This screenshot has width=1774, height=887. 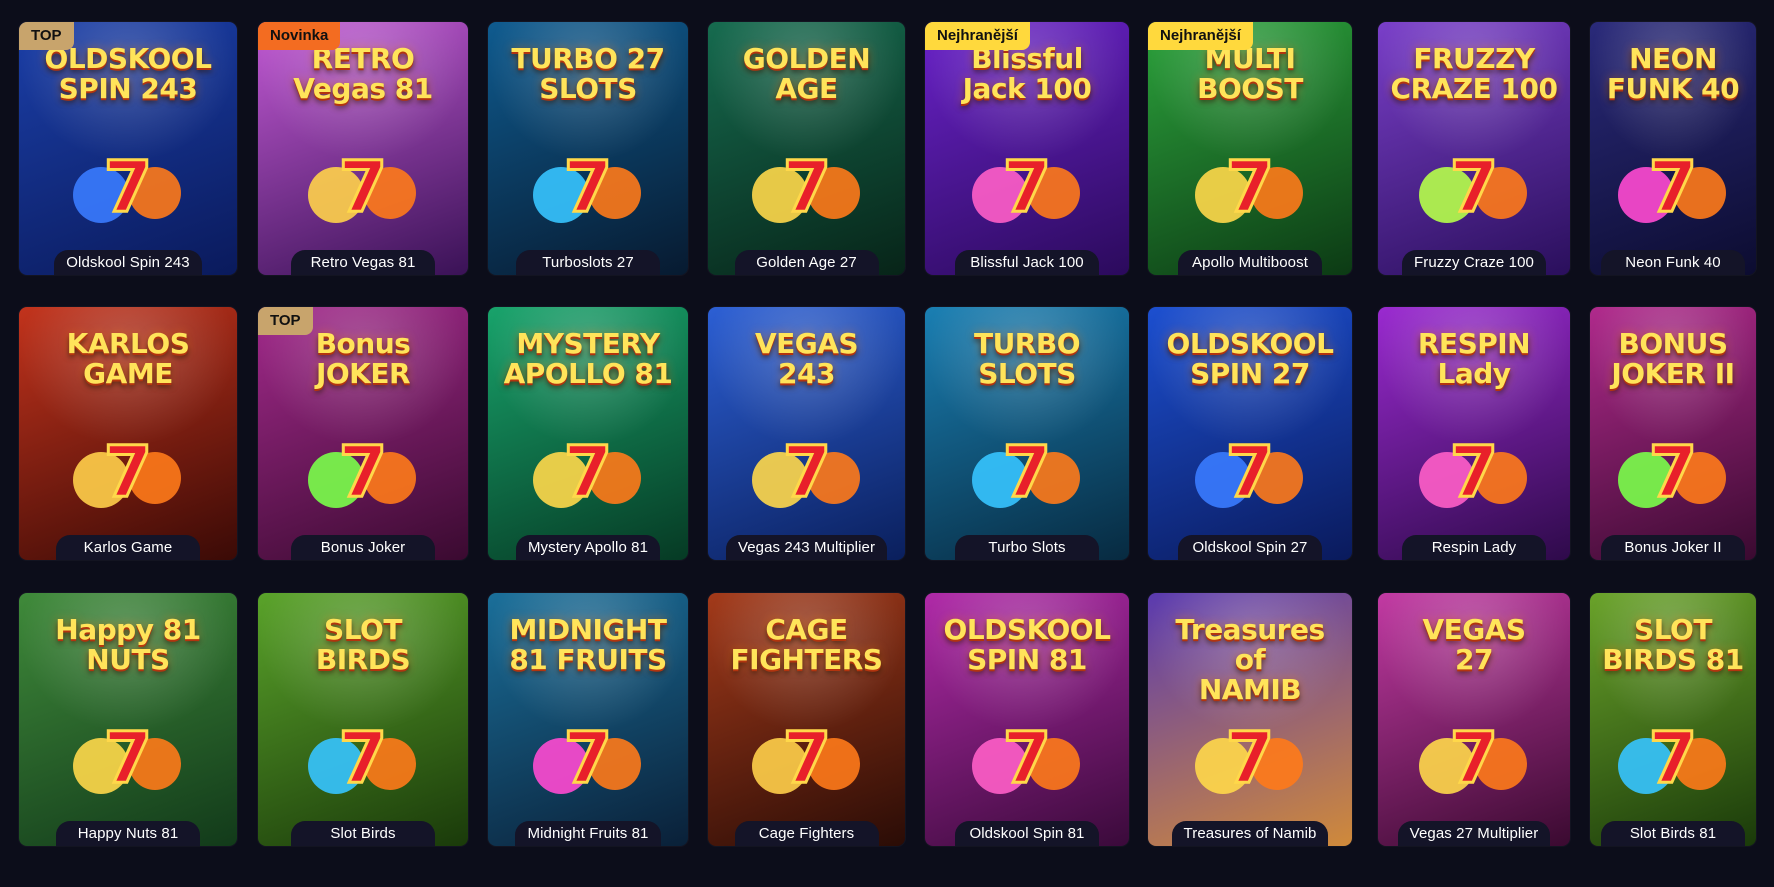 What do you see at coordinates (1250, 833) in the screenshot?
I see `game-title: Treasures of Namib` at bounding box center [1250, 833].